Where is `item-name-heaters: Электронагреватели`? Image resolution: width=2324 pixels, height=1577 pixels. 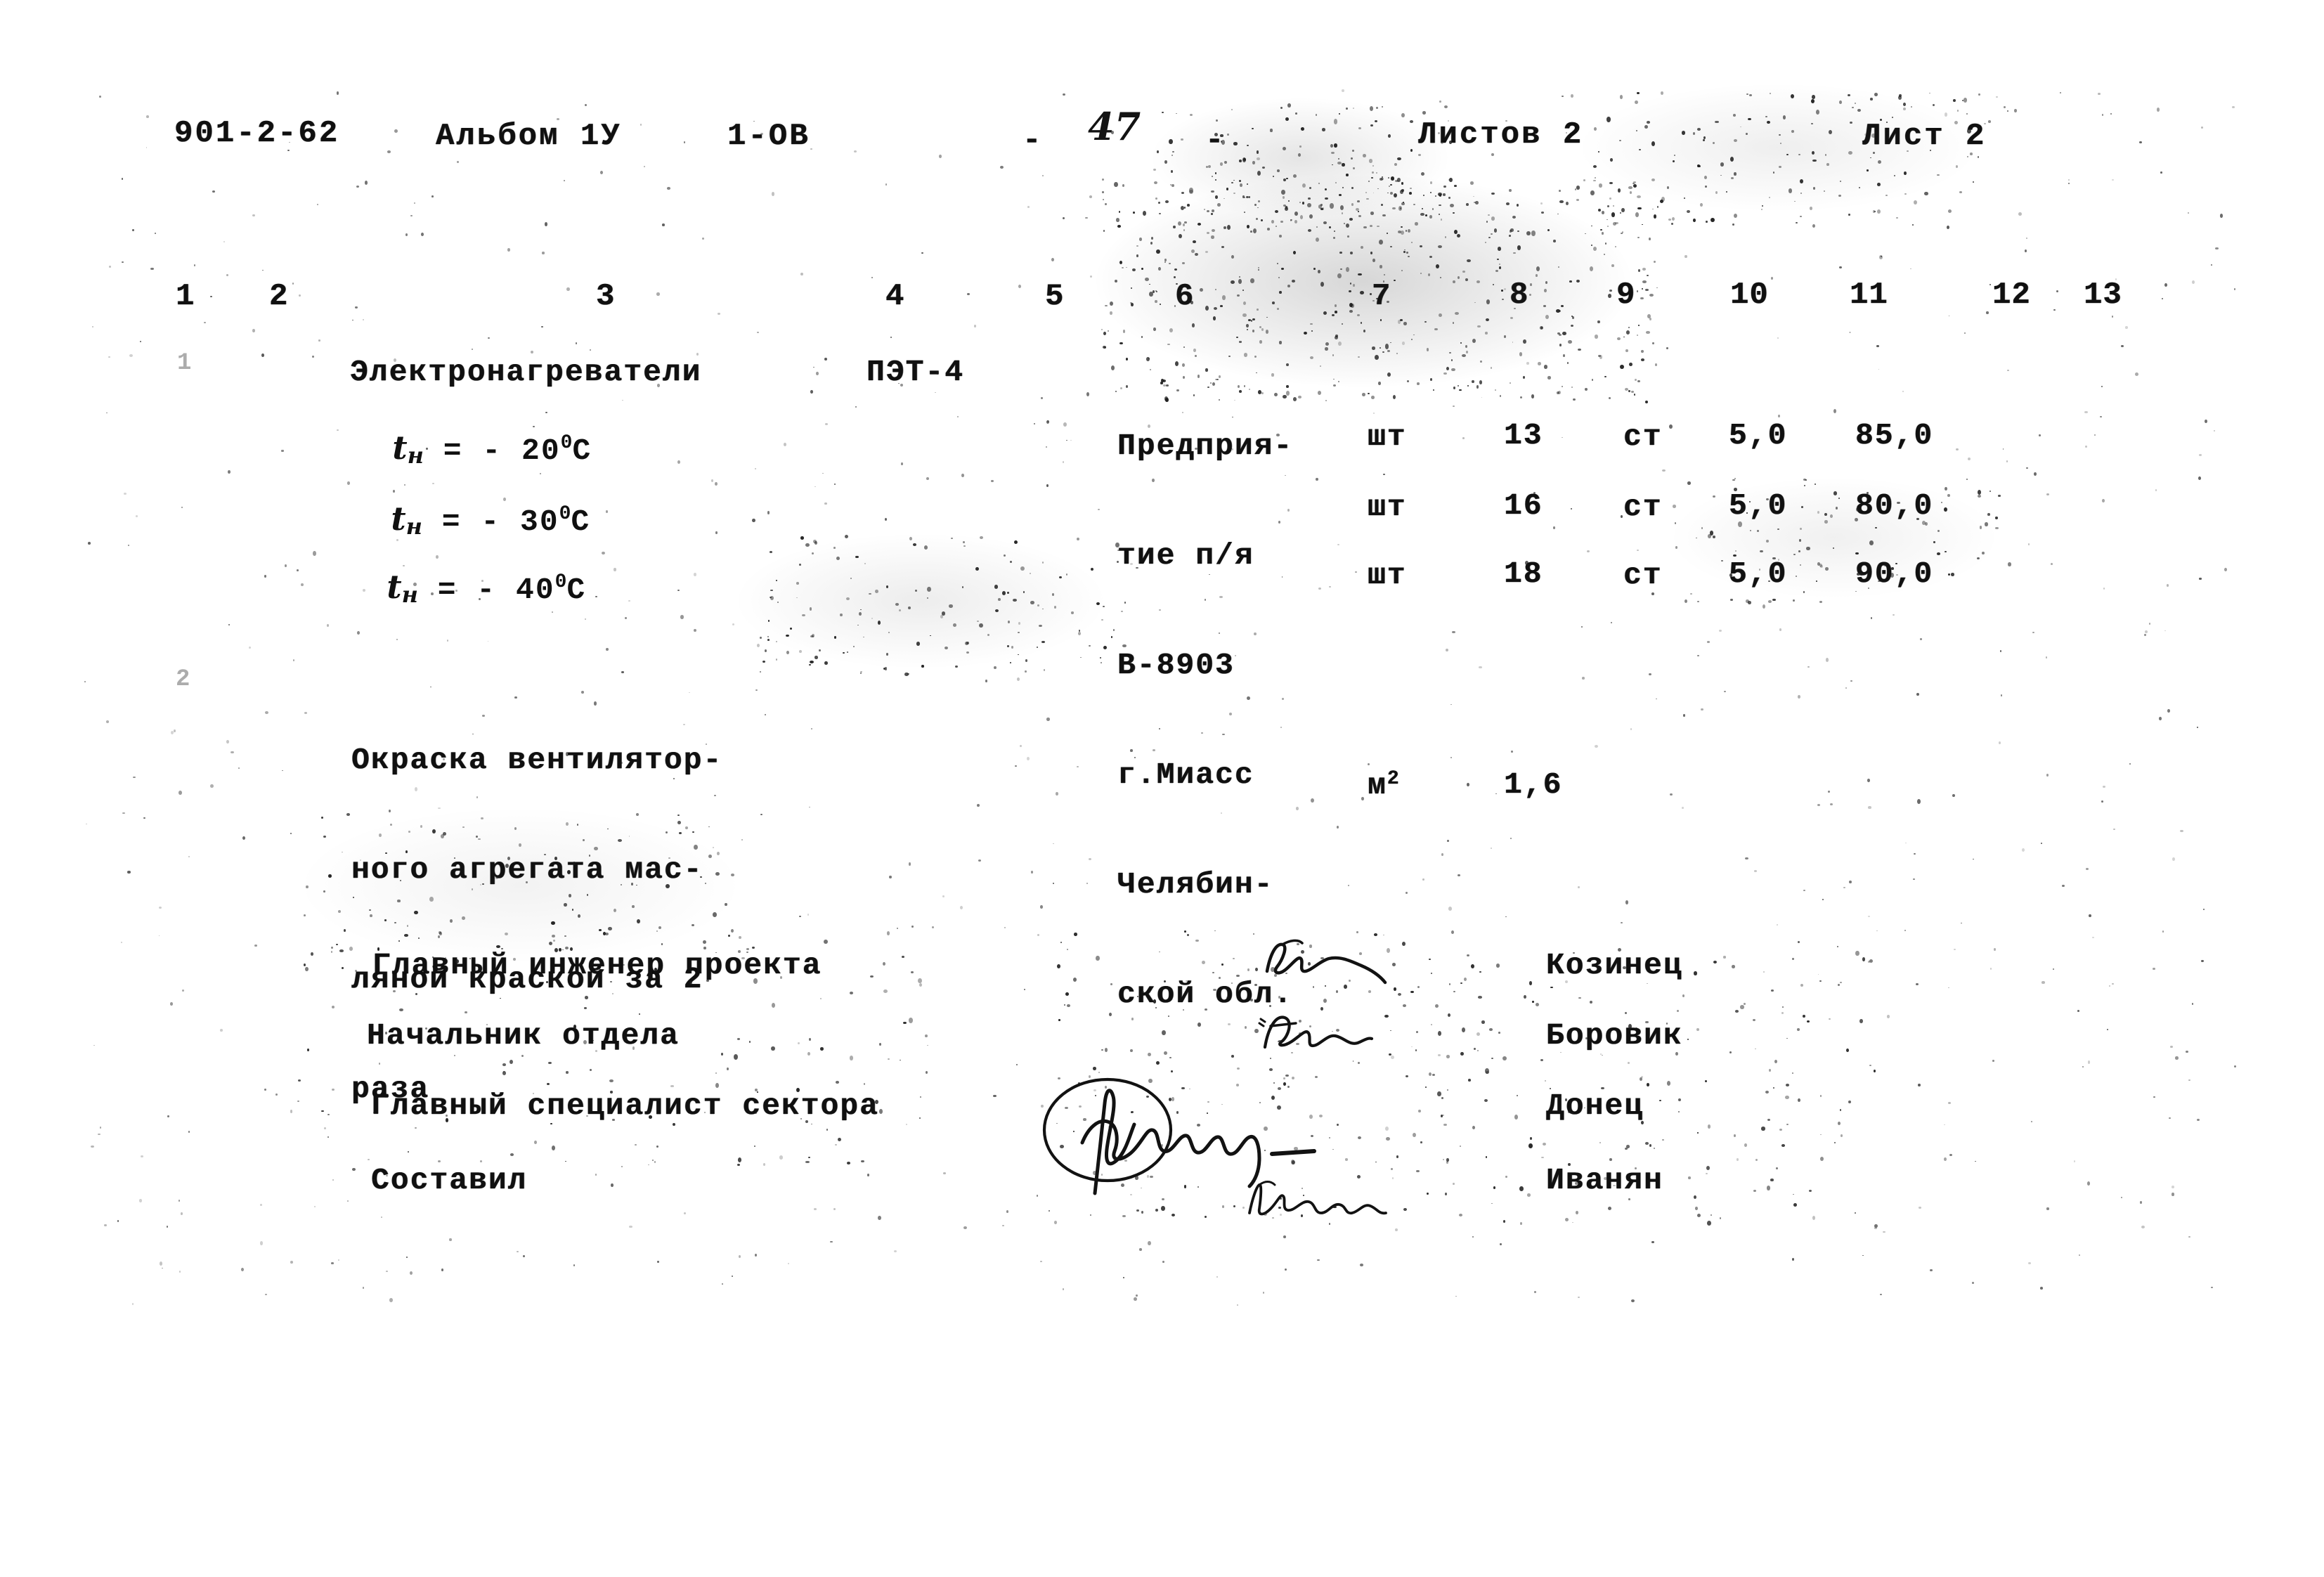
item-name-heaters: Электронагреватели is located at coordinates (526, 372).